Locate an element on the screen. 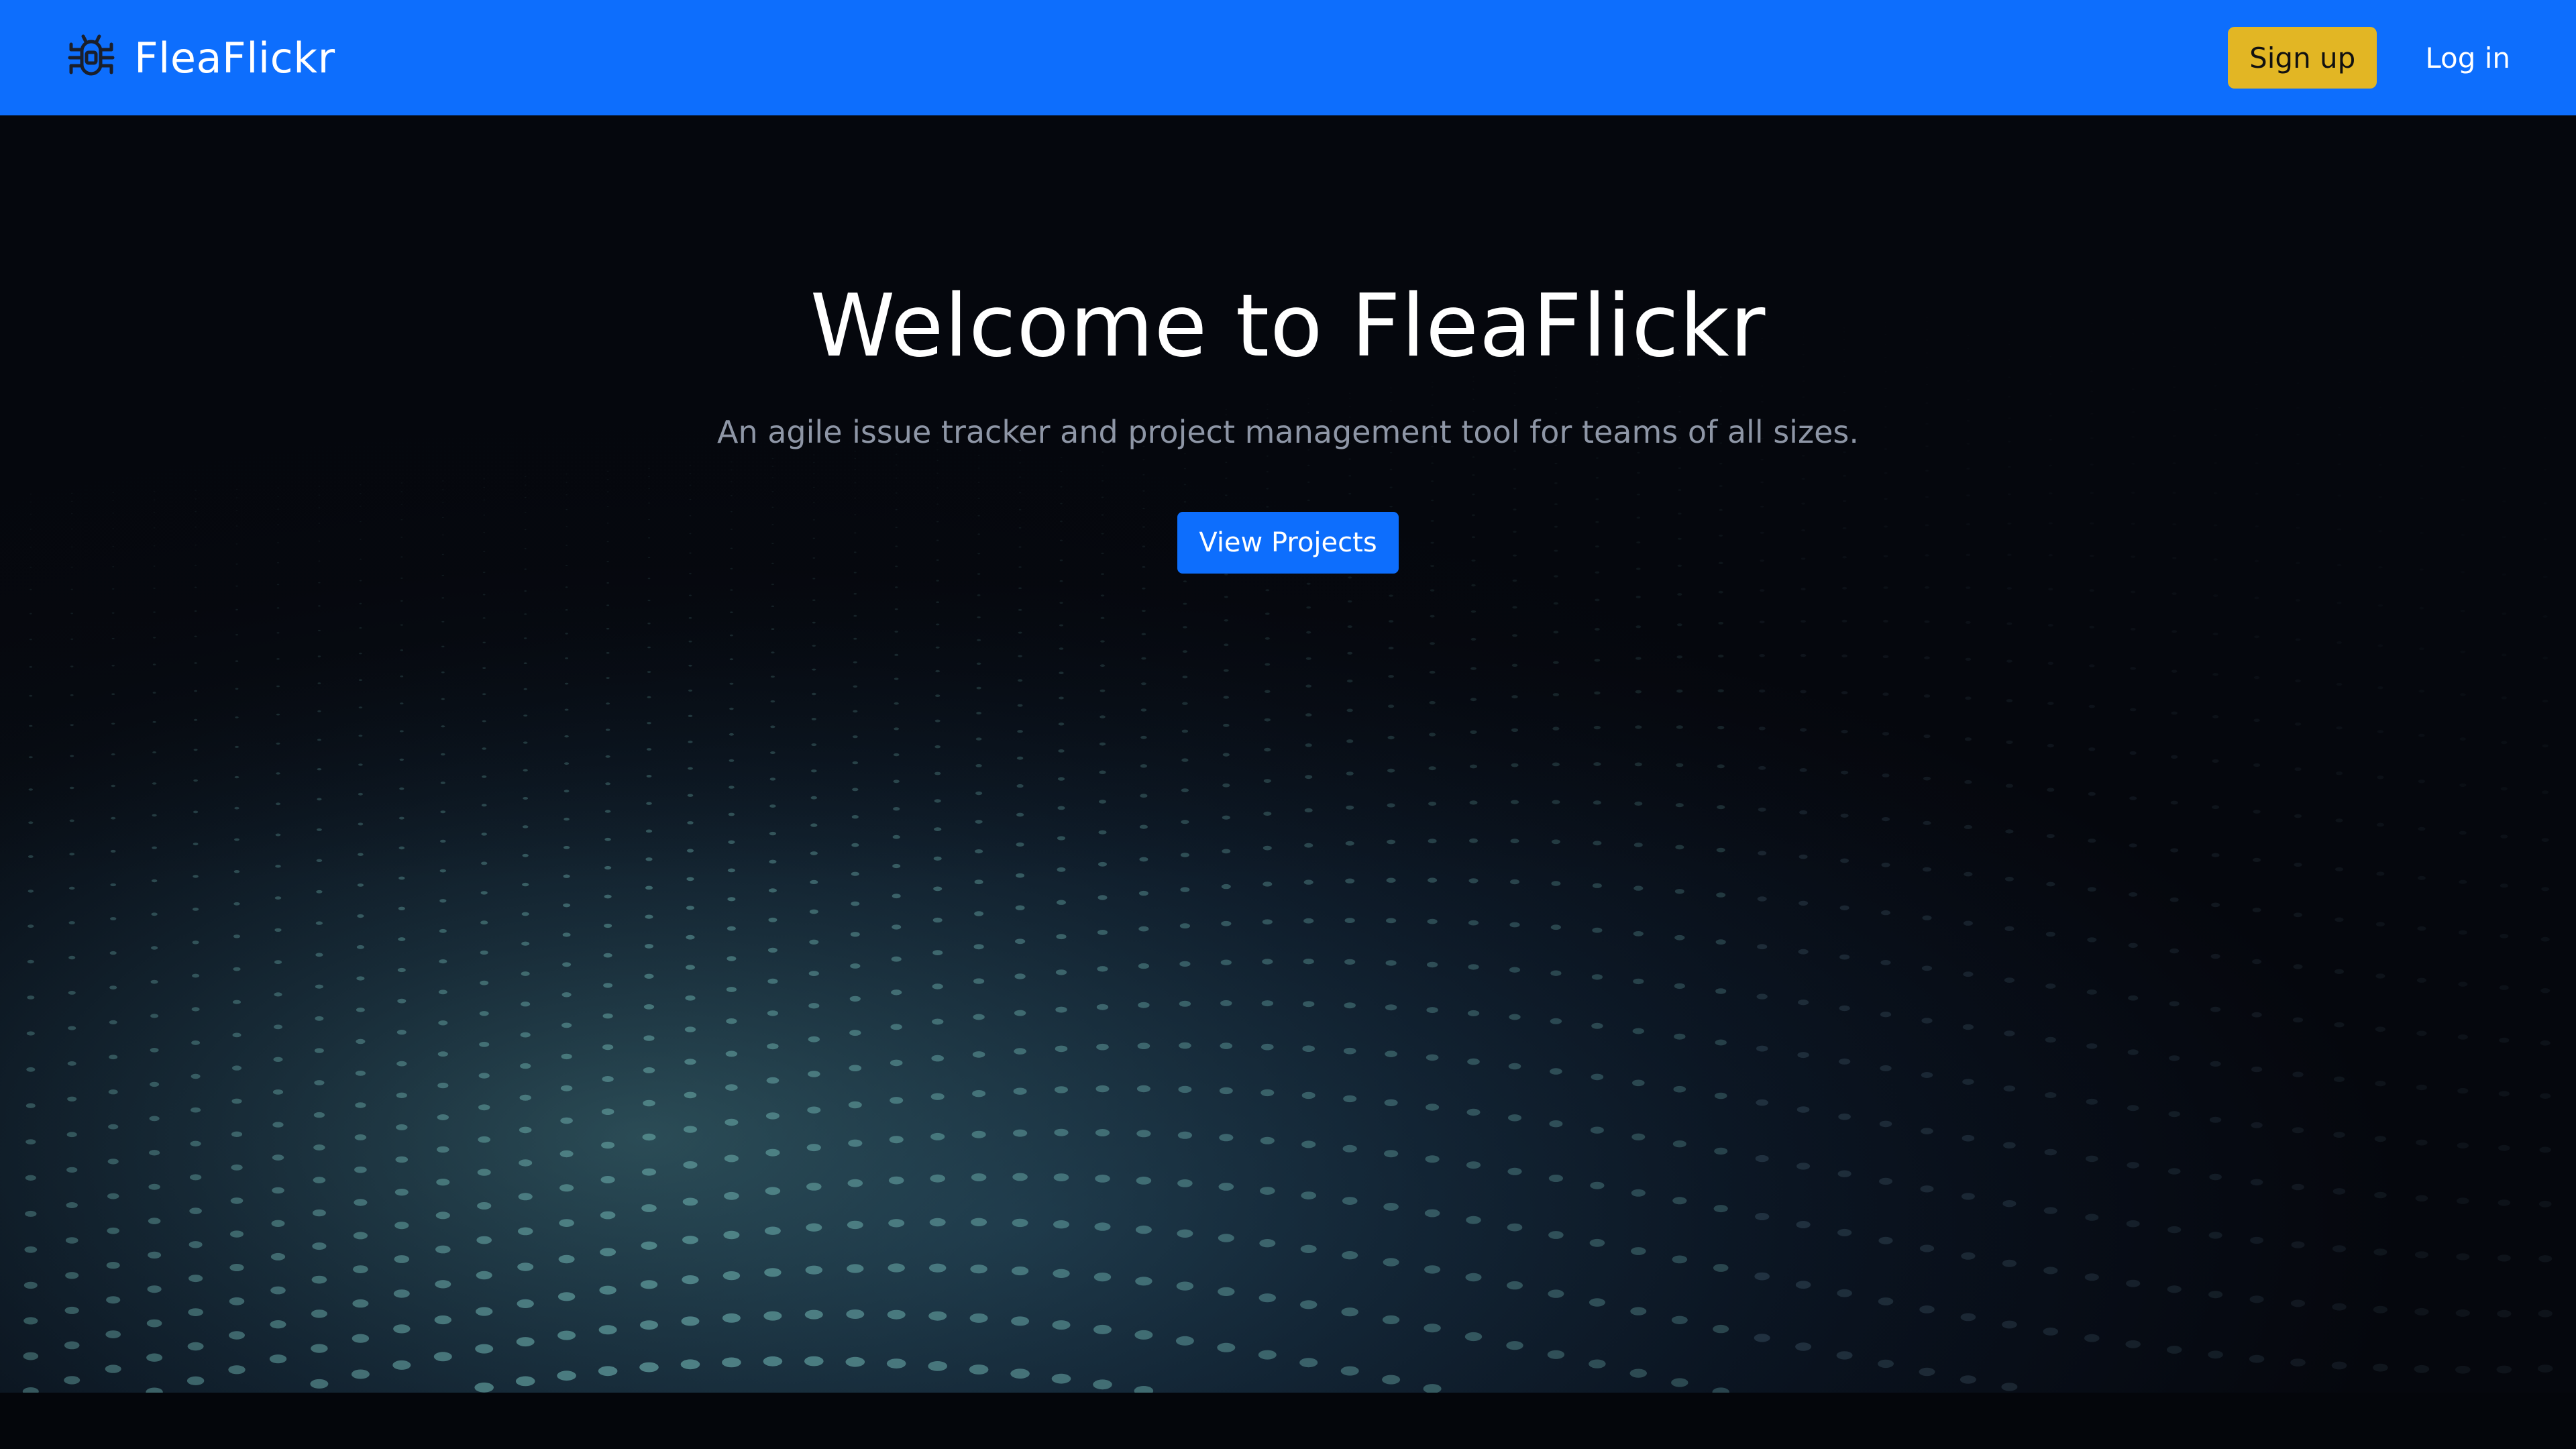 Image resolution: width=2576 pixels, height=1449 pixels. nav-actions: Sign up Log in is located at coordinates (2369, 58).